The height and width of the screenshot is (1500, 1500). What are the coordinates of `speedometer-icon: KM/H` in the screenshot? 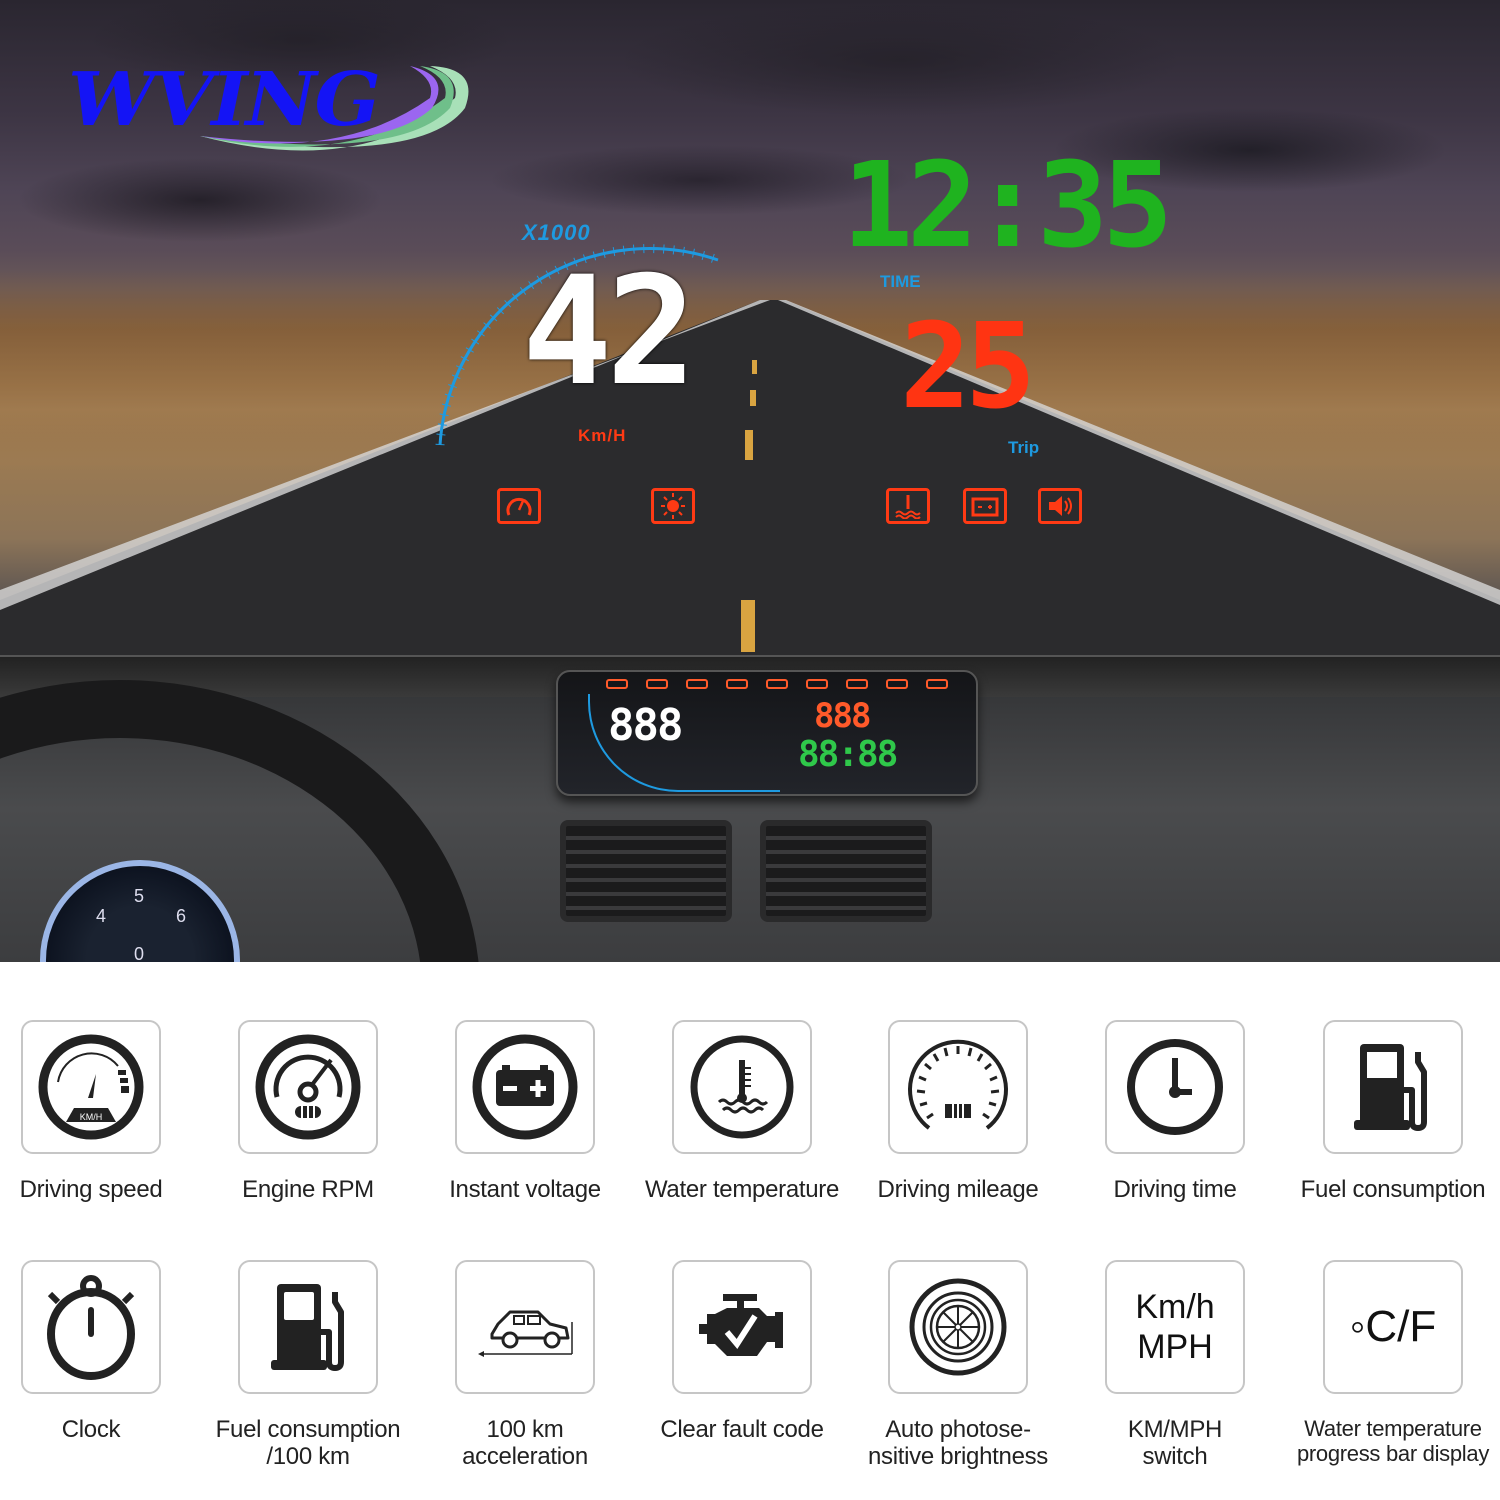 It's located at (91, 1087).